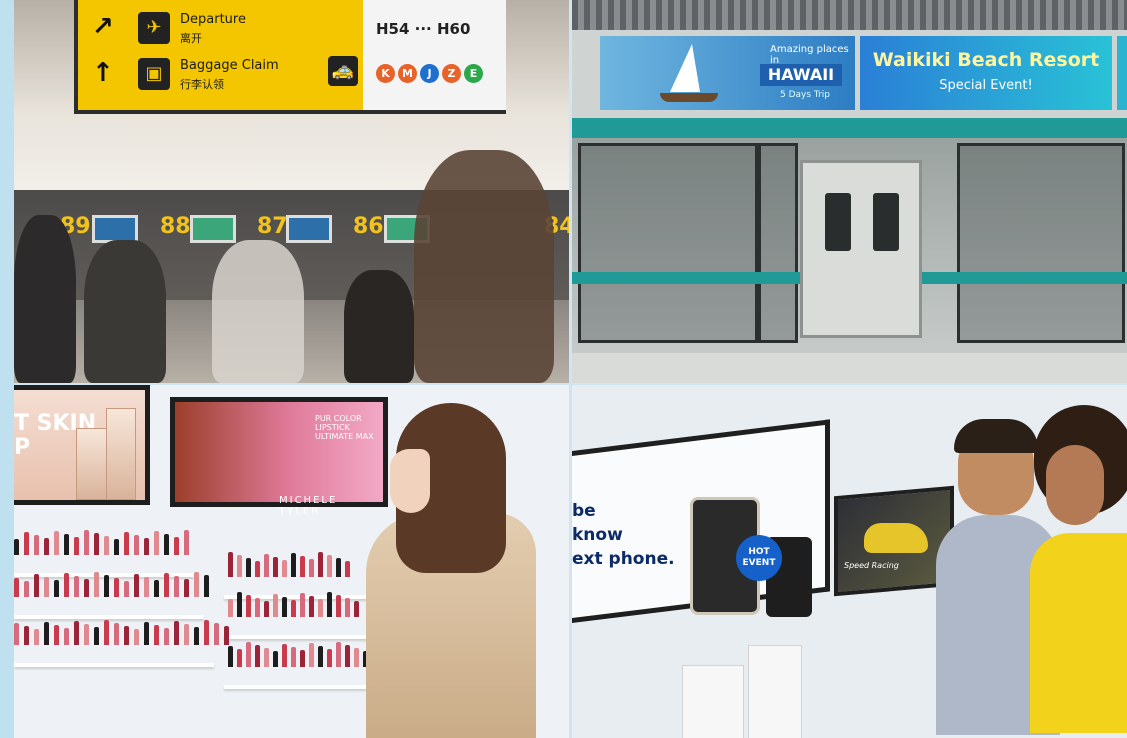 The height and width of the screenshot is (738, 1127). Describe the element at coordinates (103, 73) in the screenshot. I see `arrow-up-icon: ↑` at that location.